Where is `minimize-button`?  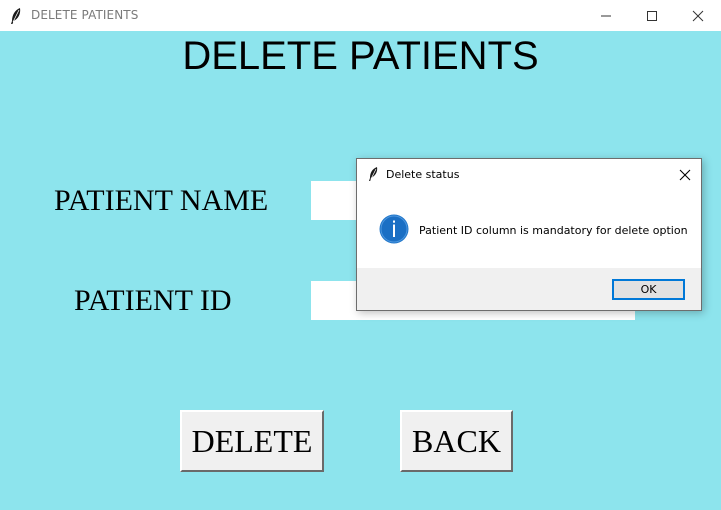 minimize-button is located at coordinates (606, 15).